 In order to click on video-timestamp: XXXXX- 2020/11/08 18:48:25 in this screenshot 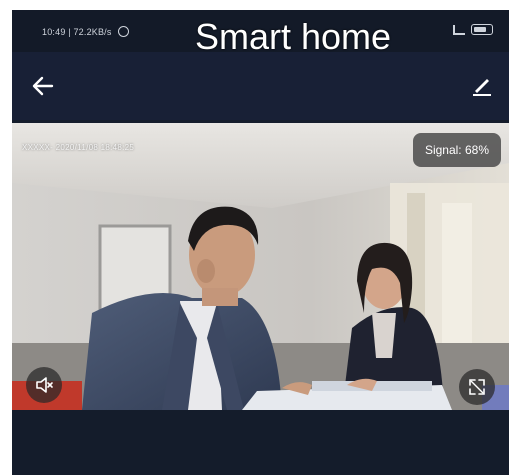, I will do `click(78, 147)`.